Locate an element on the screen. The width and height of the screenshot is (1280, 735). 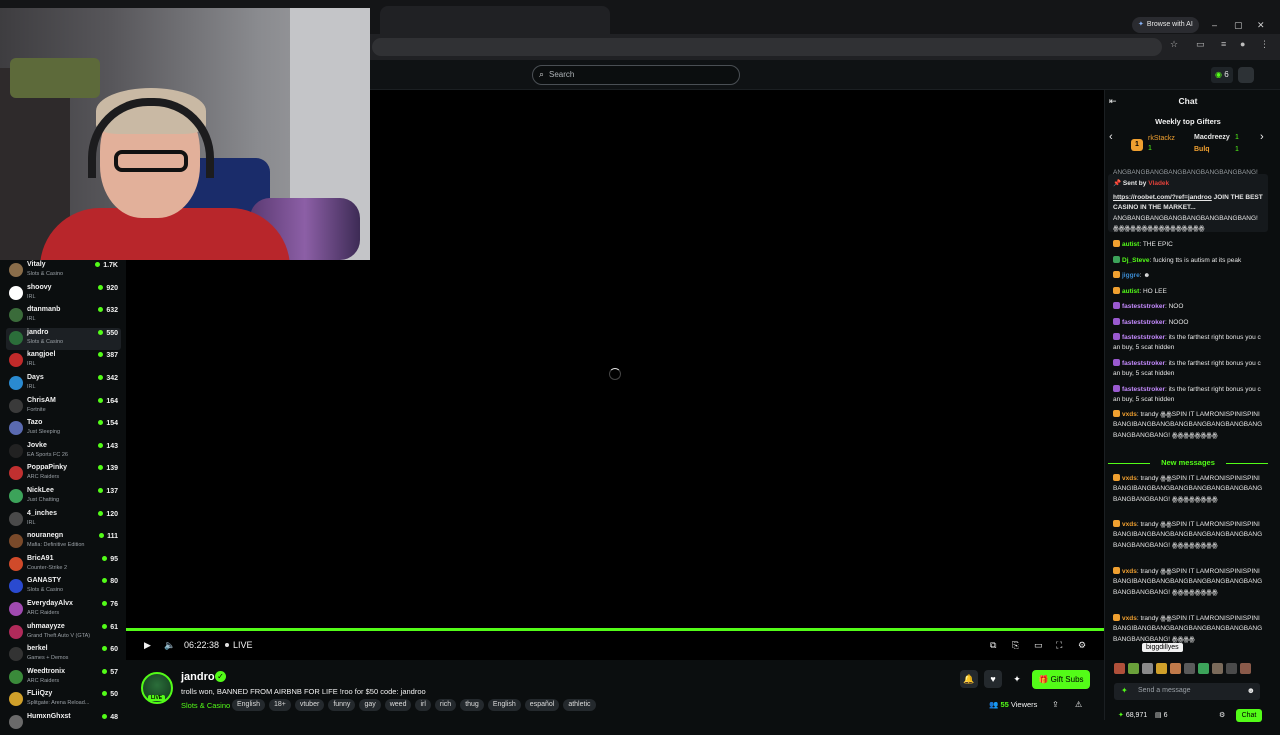
theater-mode-icon: ▭ is located at coordinates (1038, 645).